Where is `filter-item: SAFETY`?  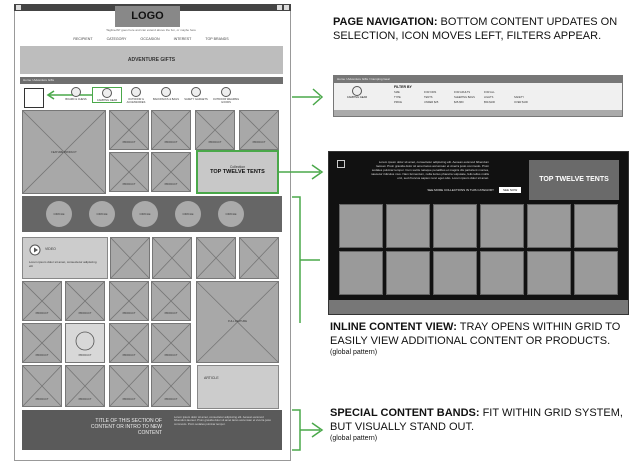
filter-item: SAFETY is located at coordinates (529, 97).